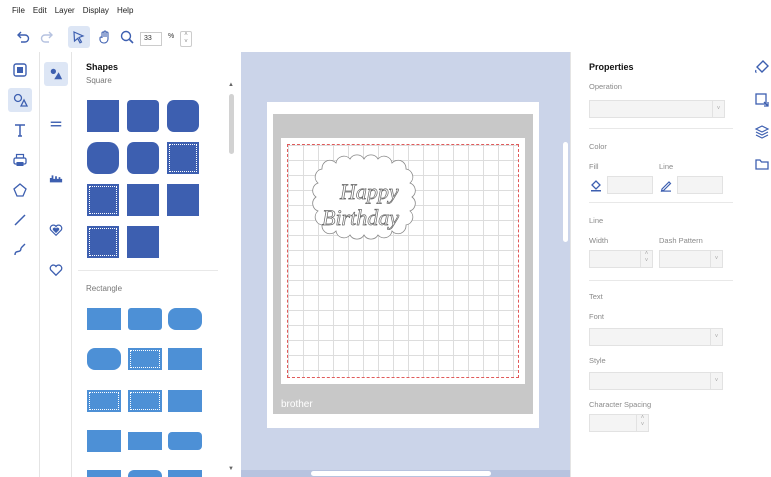 The width and height of the screenshot is (771, 477). What do you see at coordinates (597, 316) in the screenshot?
I see `font-label: Font` at bounding box center [597, 316].